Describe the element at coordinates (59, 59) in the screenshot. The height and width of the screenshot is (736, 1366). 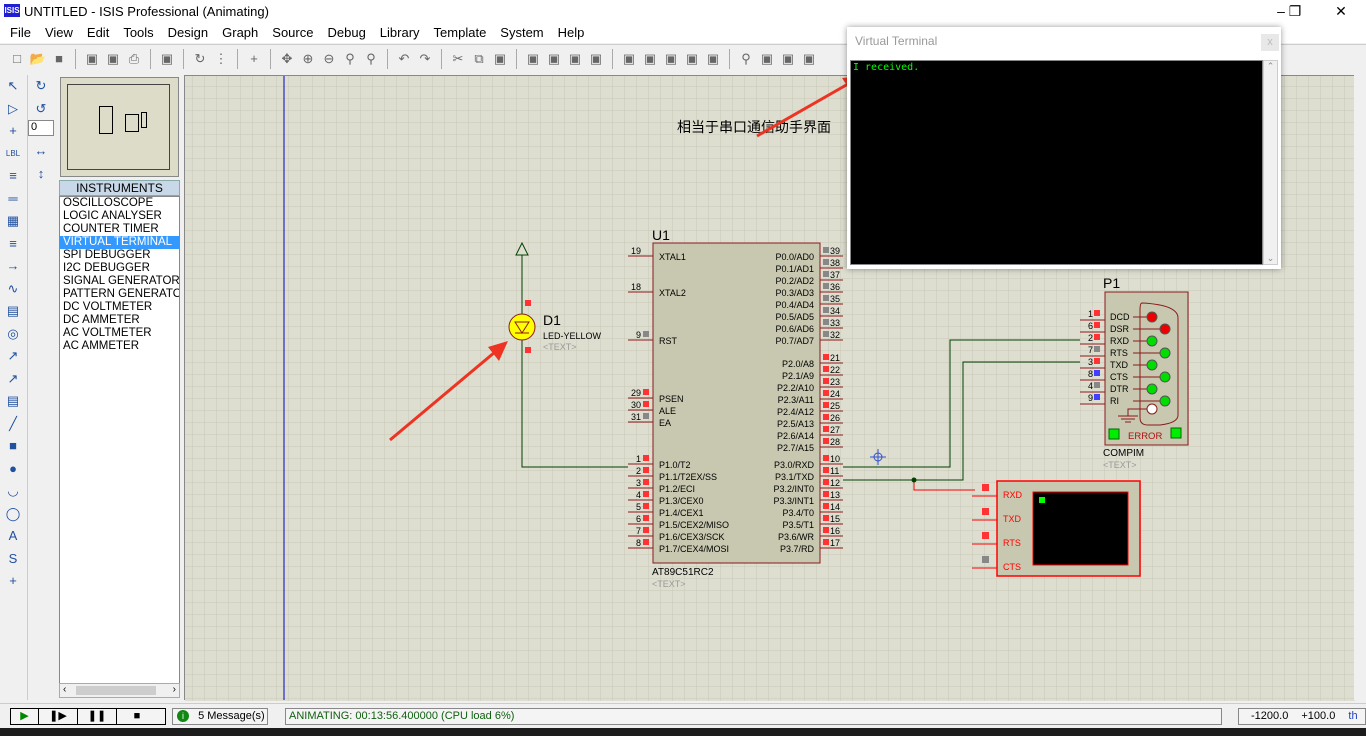
I see `save-icon: ■` at that location.